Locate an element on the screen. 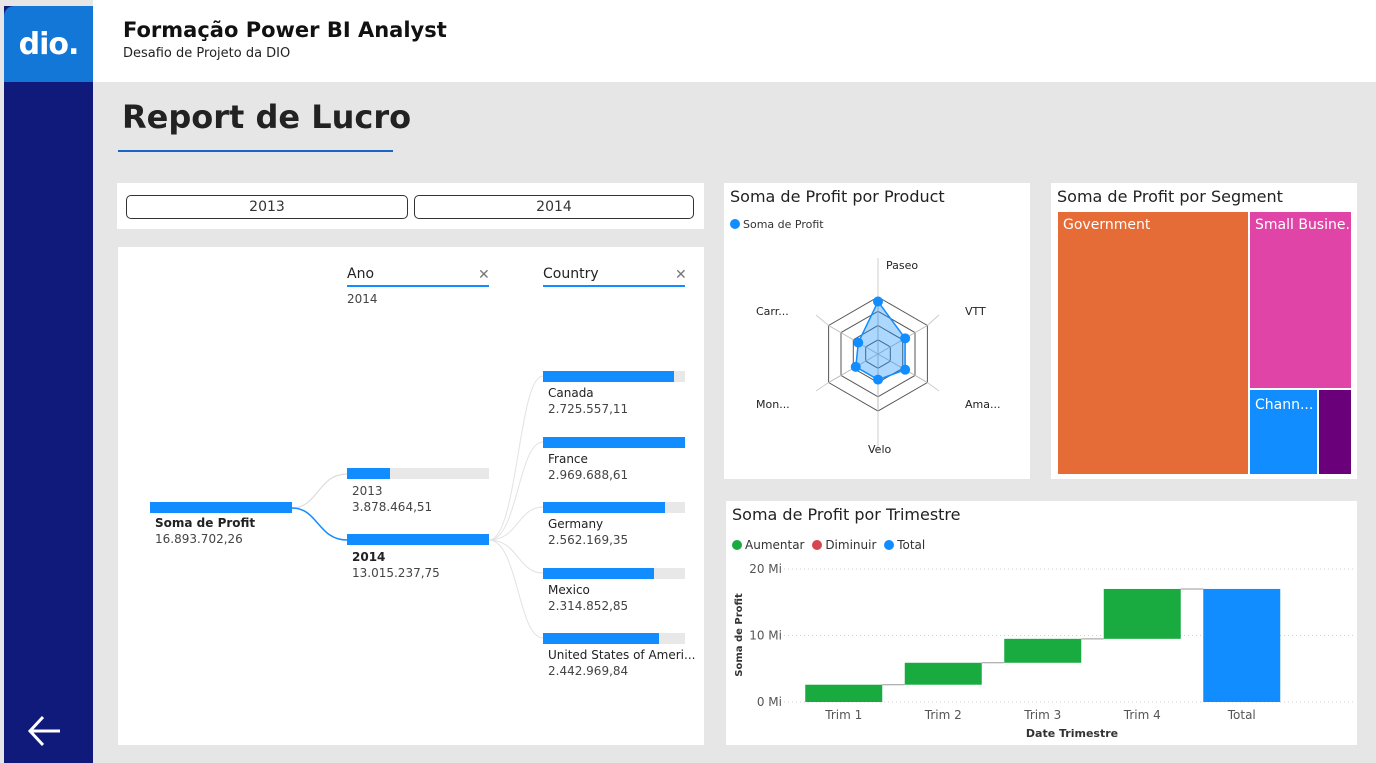  country-label: Mexico is located at coordinates (569, 590).